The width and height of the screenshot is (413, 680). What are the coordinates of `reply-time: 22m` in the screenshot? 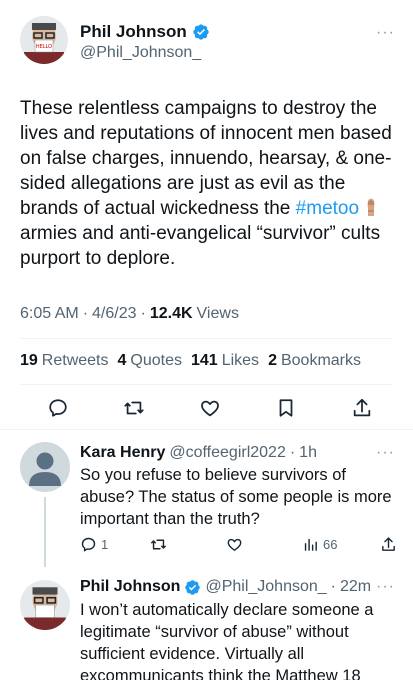 It's located at (355, 587).